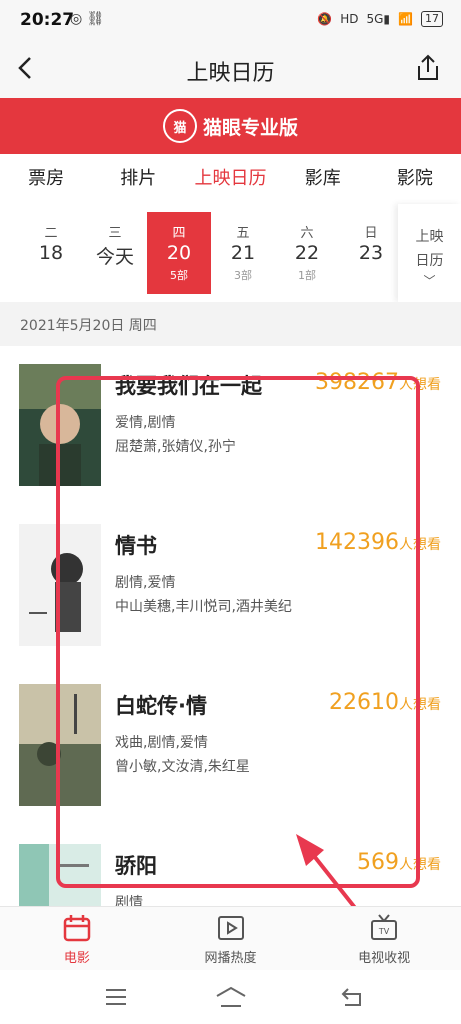  I want to click on date-weekday: 三, so click(115, 233).